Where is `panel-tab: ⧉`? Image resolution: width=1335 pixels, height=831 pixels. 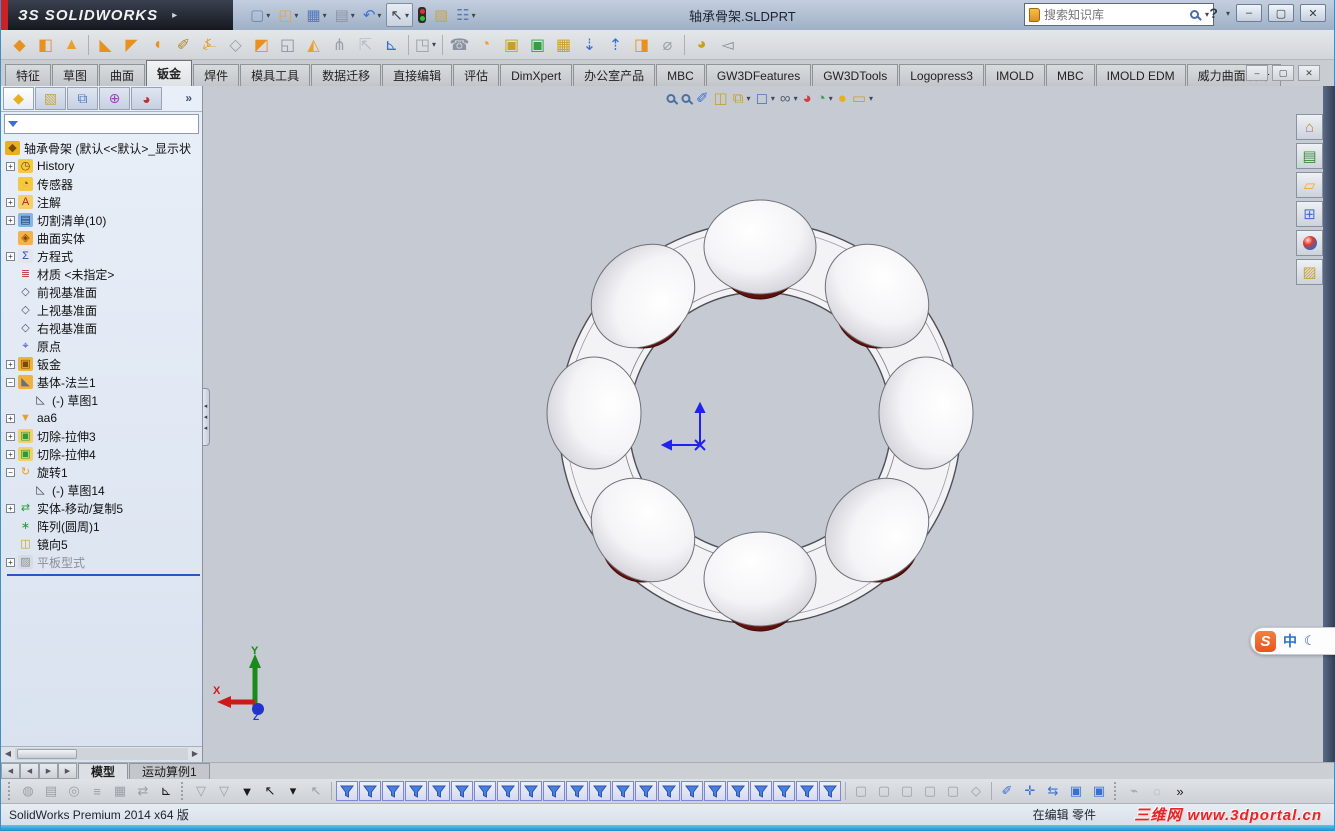
panel-tab: ⧉ is located at coordinates (82, 98).